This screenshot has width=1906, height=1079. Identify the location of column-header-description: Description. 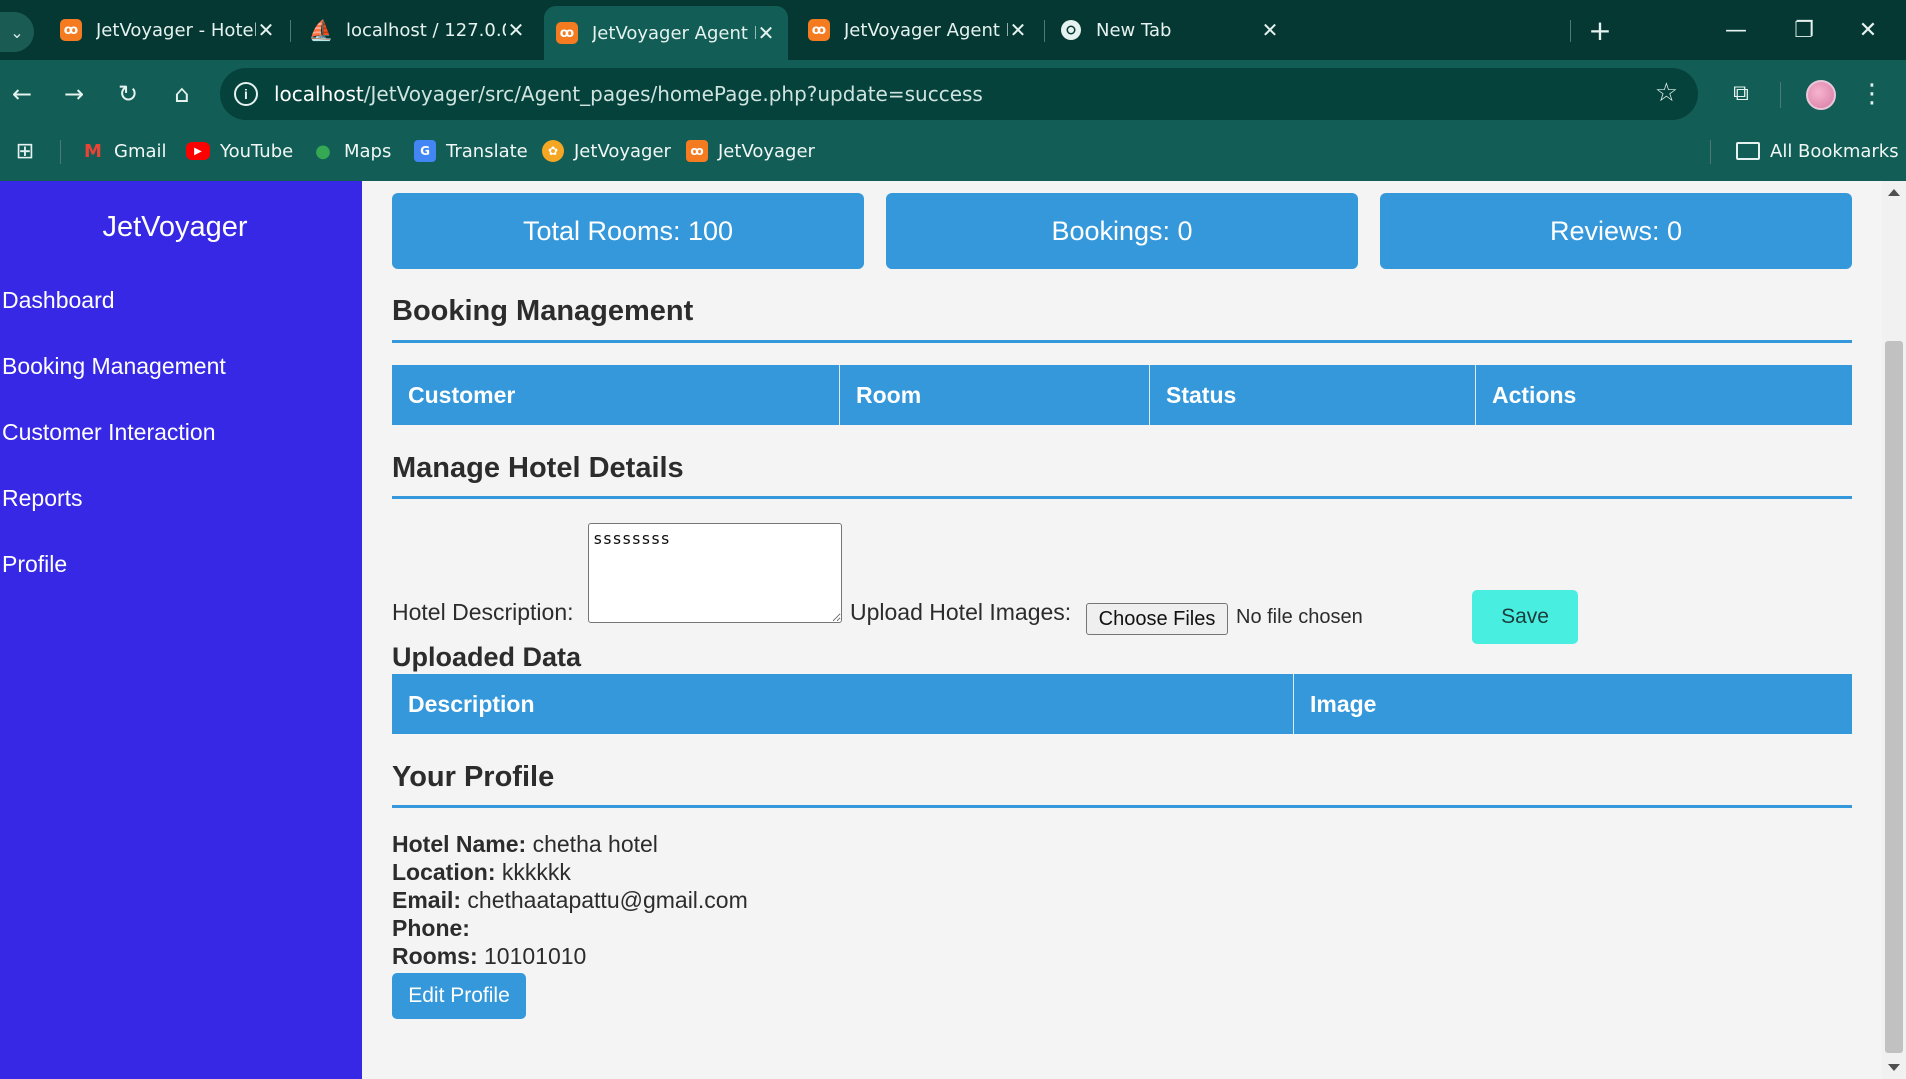
(843, 704).